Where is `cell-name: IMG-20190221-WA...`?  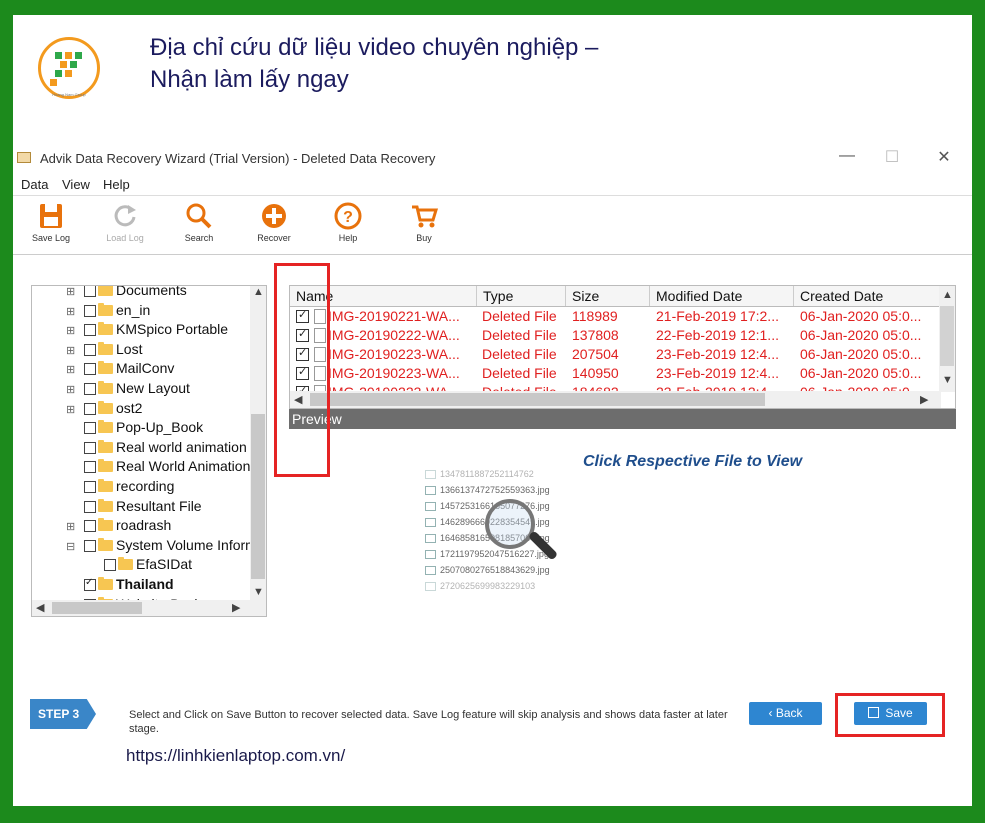 cell-name: IMG-20190221-WA... is located at coordinates (394, 316).